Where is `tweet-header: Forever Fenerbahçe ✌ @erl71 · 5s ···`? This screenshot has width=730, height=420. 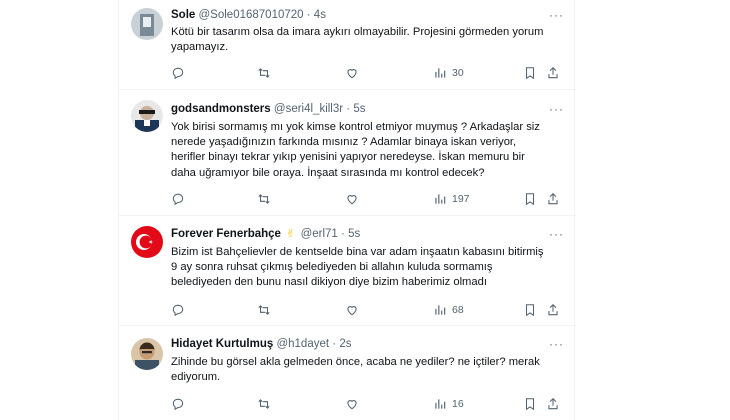 tweet-header: Forever Fenerbahçe ✌ @erl71 · 5s ··· is located at coordinates (367, 234).